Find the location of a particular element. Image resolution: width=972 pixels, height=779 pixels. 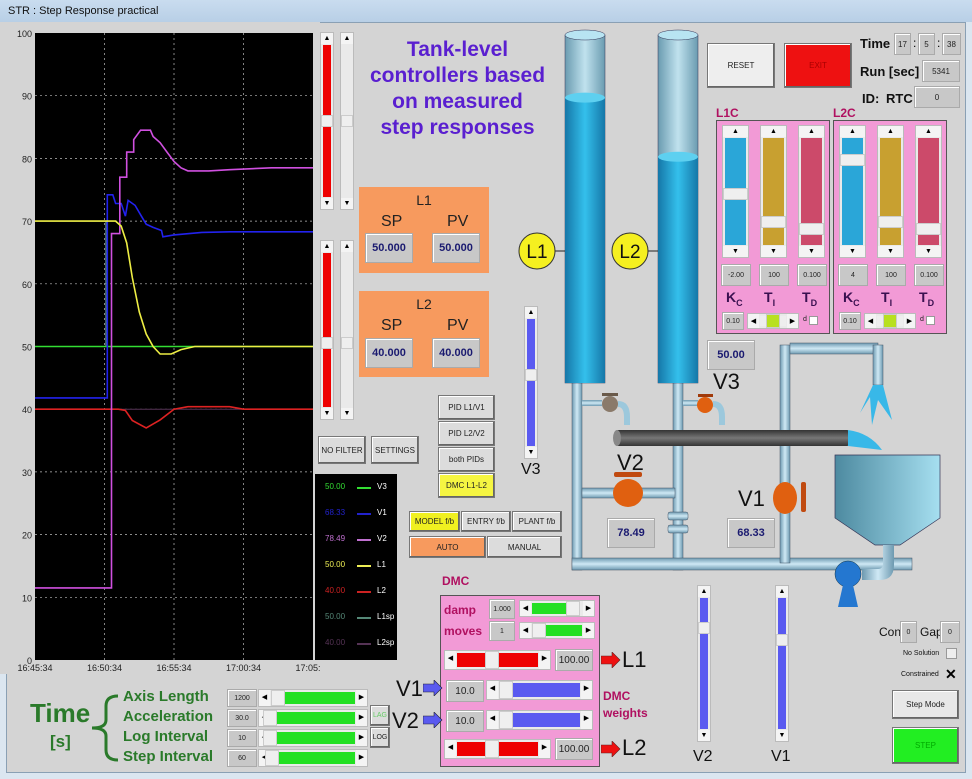

lag-button: LAG is located at coordinates (380, 715).